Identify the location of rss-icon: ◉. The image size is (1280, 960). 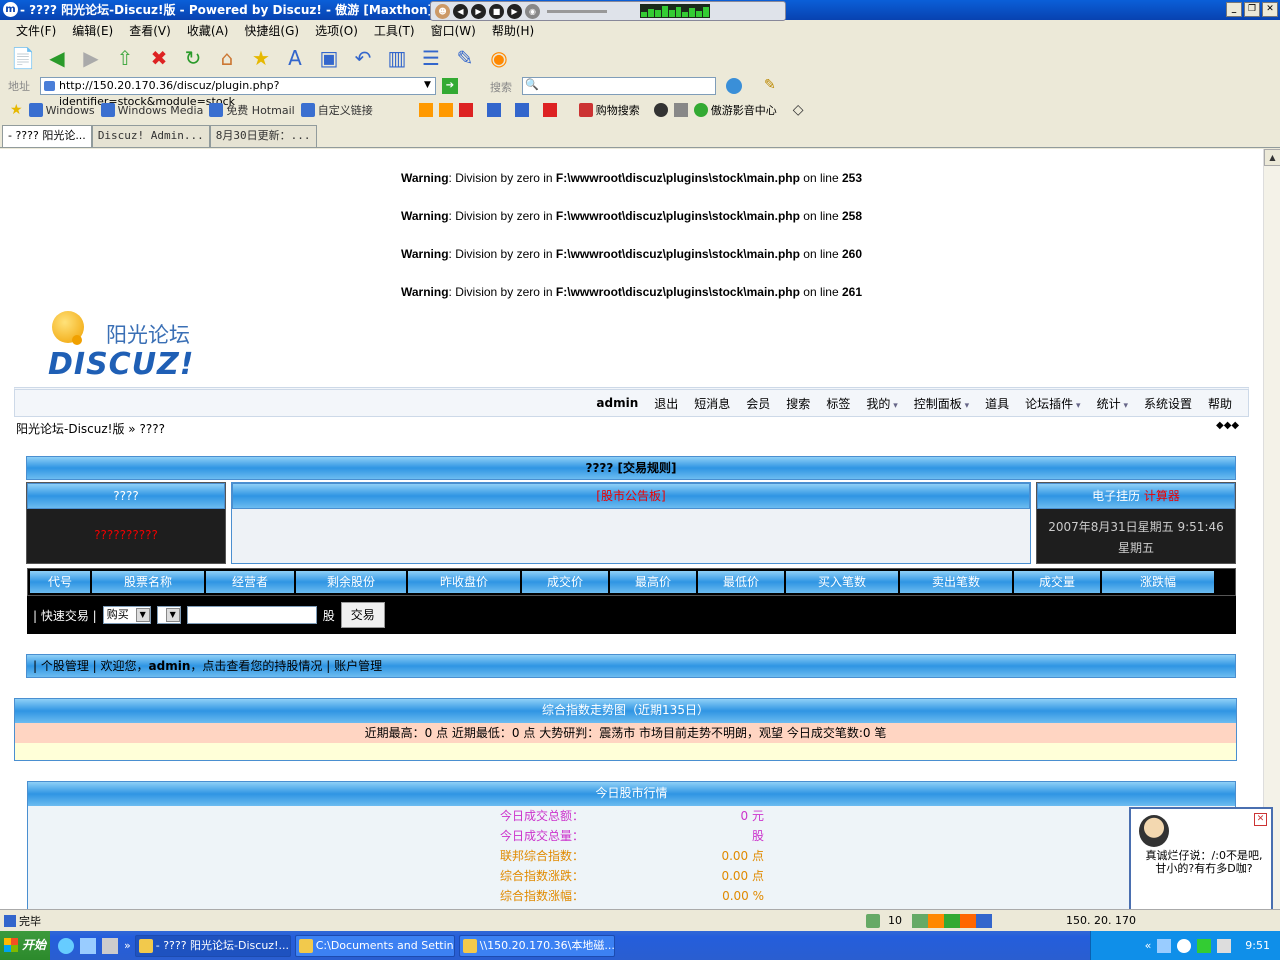
(499, 58).